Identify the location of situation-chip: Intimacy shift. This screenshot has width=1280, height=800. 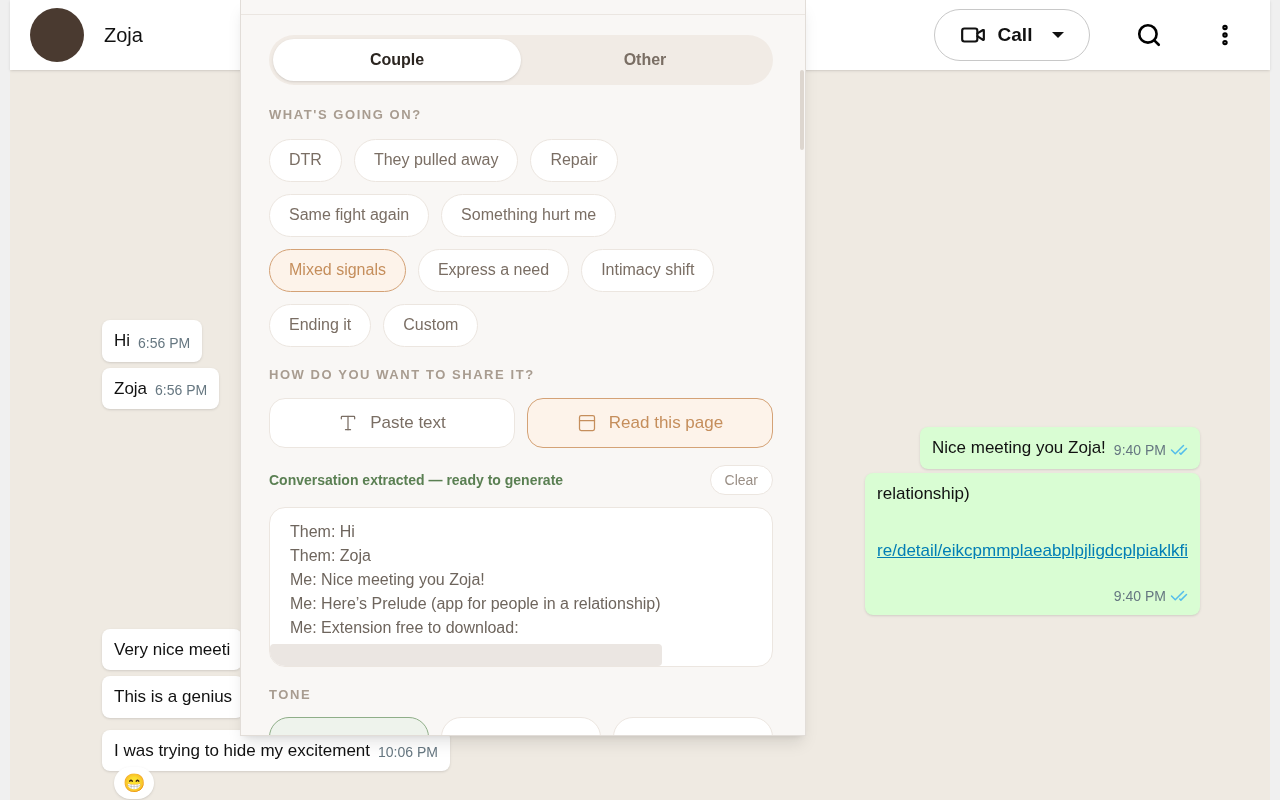
(648, 270).